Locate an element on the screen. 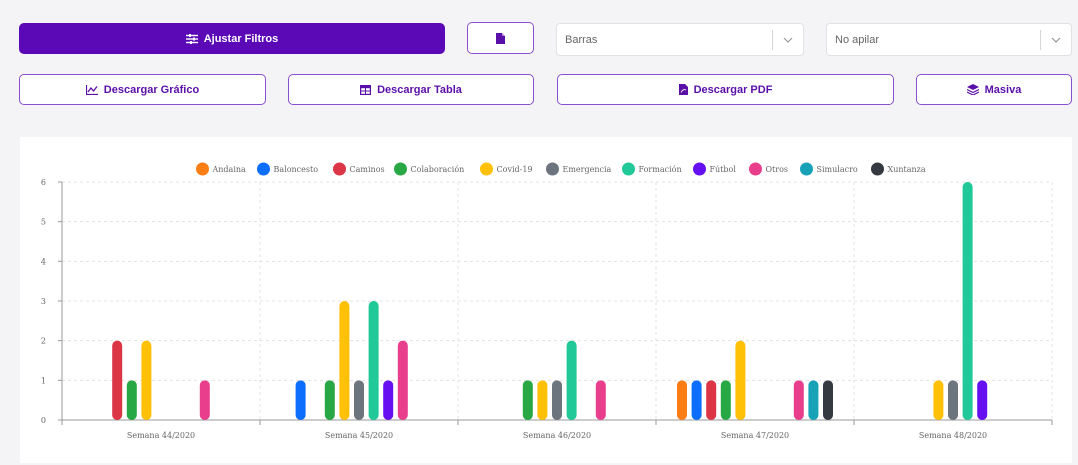  x-tick-label: Semana 45/2020 is located at coordinates (359, 435).